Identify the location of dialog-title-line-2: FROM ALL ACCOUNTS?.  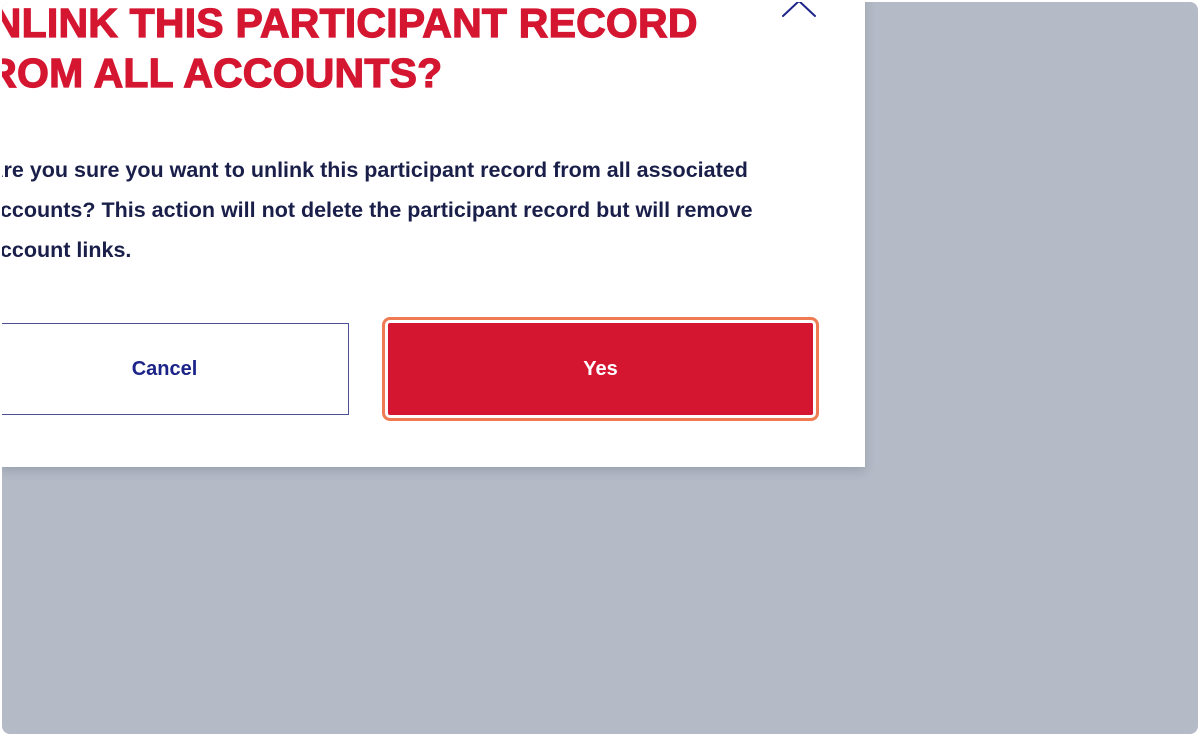
(222, 72).